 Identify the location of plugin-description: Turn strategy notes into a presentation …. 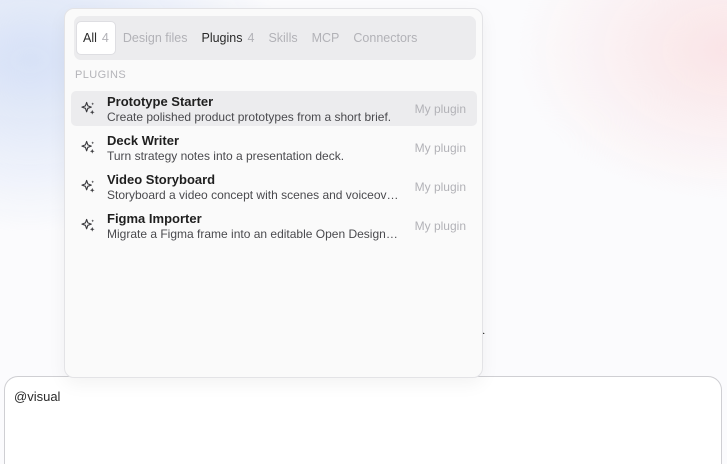
(226, 156).